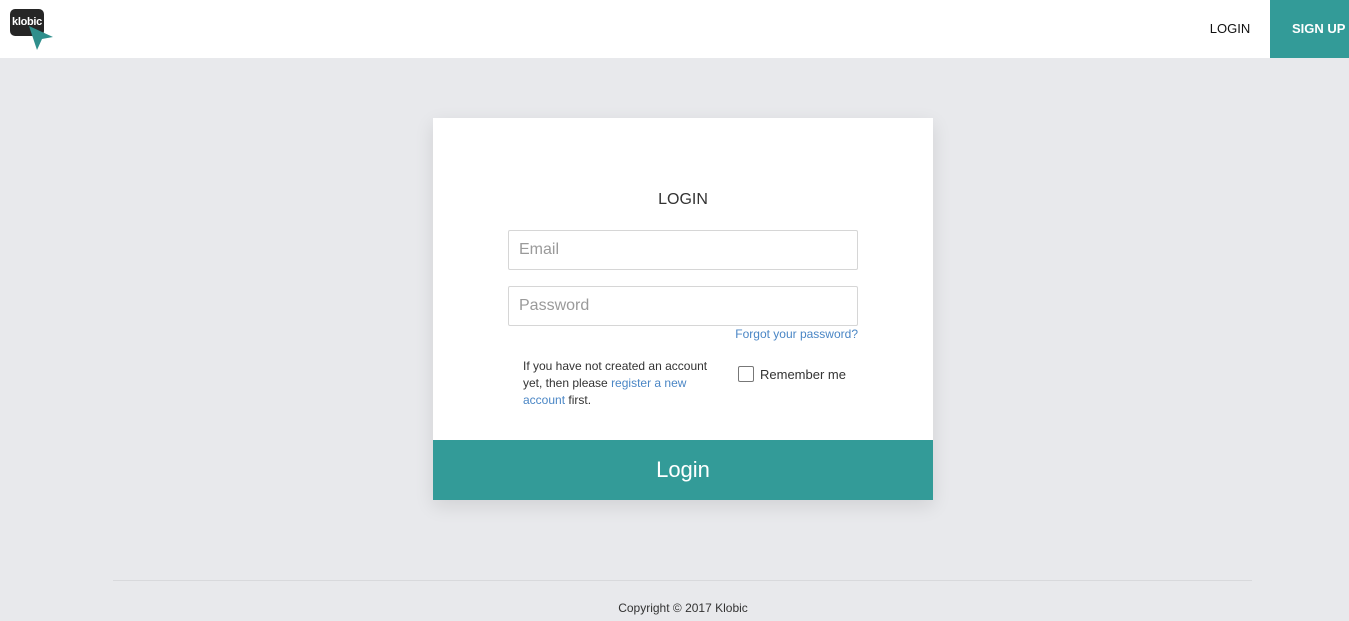 The image size is (1349, 621). Describe the element at coordinates (674, 29) in the screenshot. I see `top-navbar: klobic LOGIN SIGN UP` at that location.